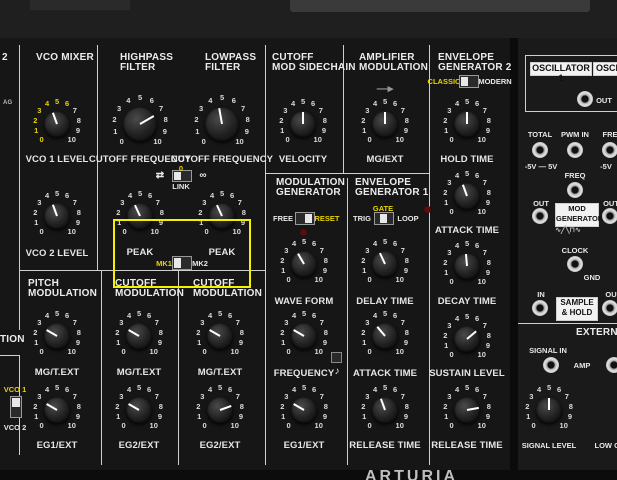 This screenshot has height=480, width=617. I want to click on attack-time-env1-knob, so click(385, 336).